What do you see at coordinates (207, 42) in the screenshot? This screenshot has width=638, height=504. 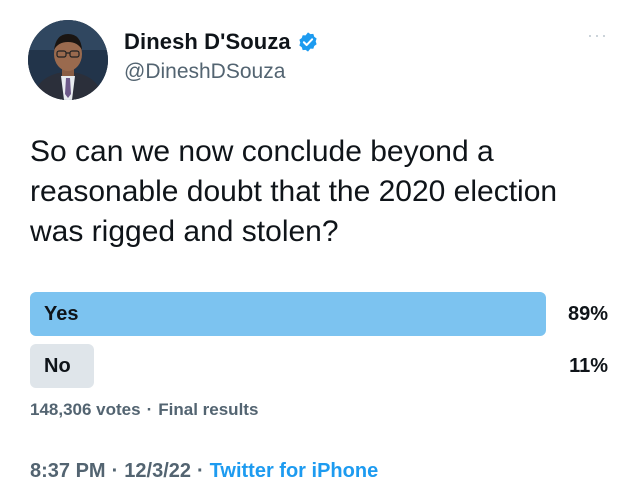 I see `display-name: Dinesh D'Souza` at bounding box center [207, 42].